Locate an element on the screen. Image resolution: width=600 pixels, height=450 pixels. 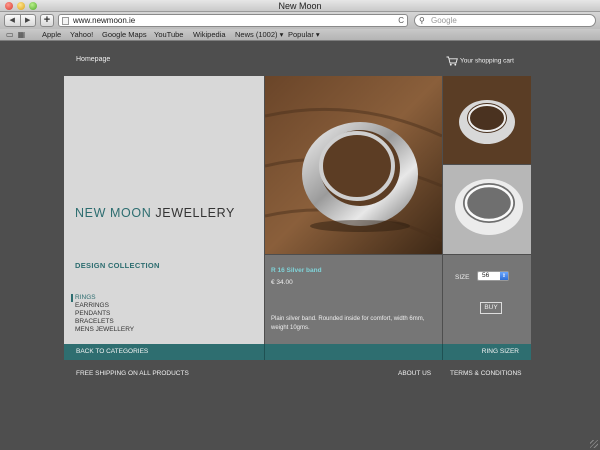
select-arrows-icon: ⇕ is located at coordinates (504, 276).